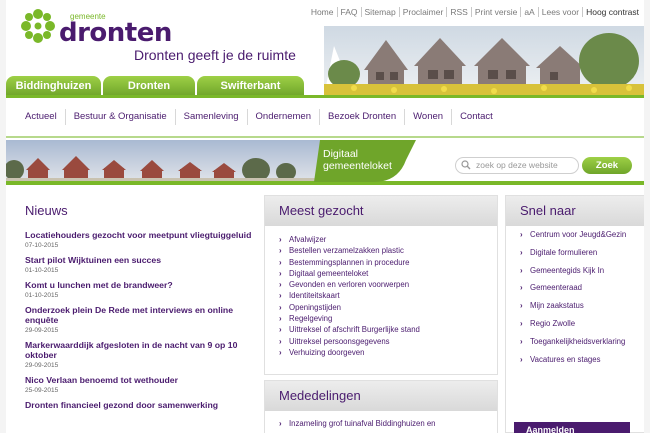  What do you see at coordinates (140, 380) in the screenshot?
I see `news-title: Nico Verlaan benoemd tot wethouder` at bounding box center [140, 380].